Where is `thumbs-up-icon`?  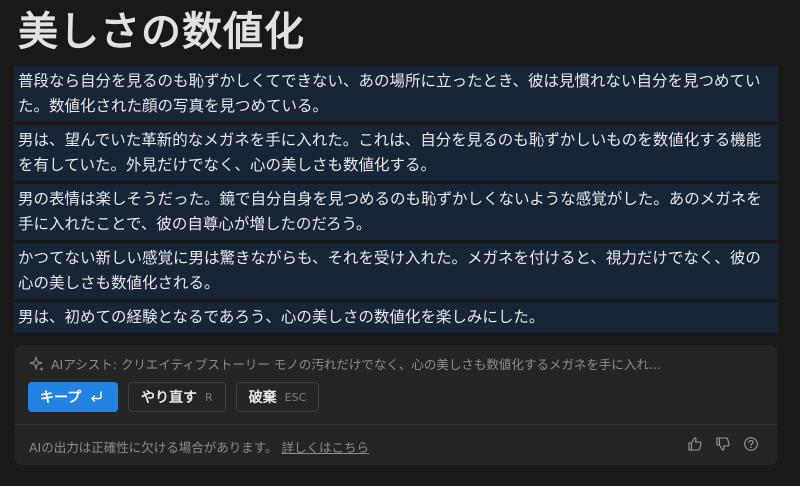
thumbs-up-icon is located at coordinates (695, 444).